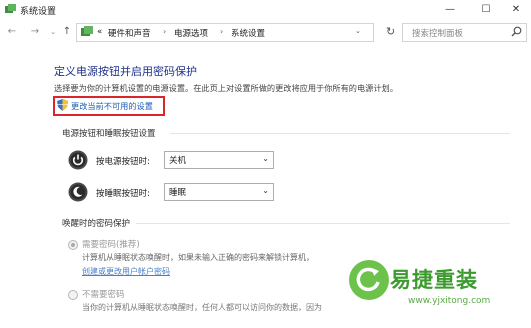  What do you see at coordinates (62, 105) in the screenshot?
I see `uac-shield-icon` at bounding box center [62, 105].